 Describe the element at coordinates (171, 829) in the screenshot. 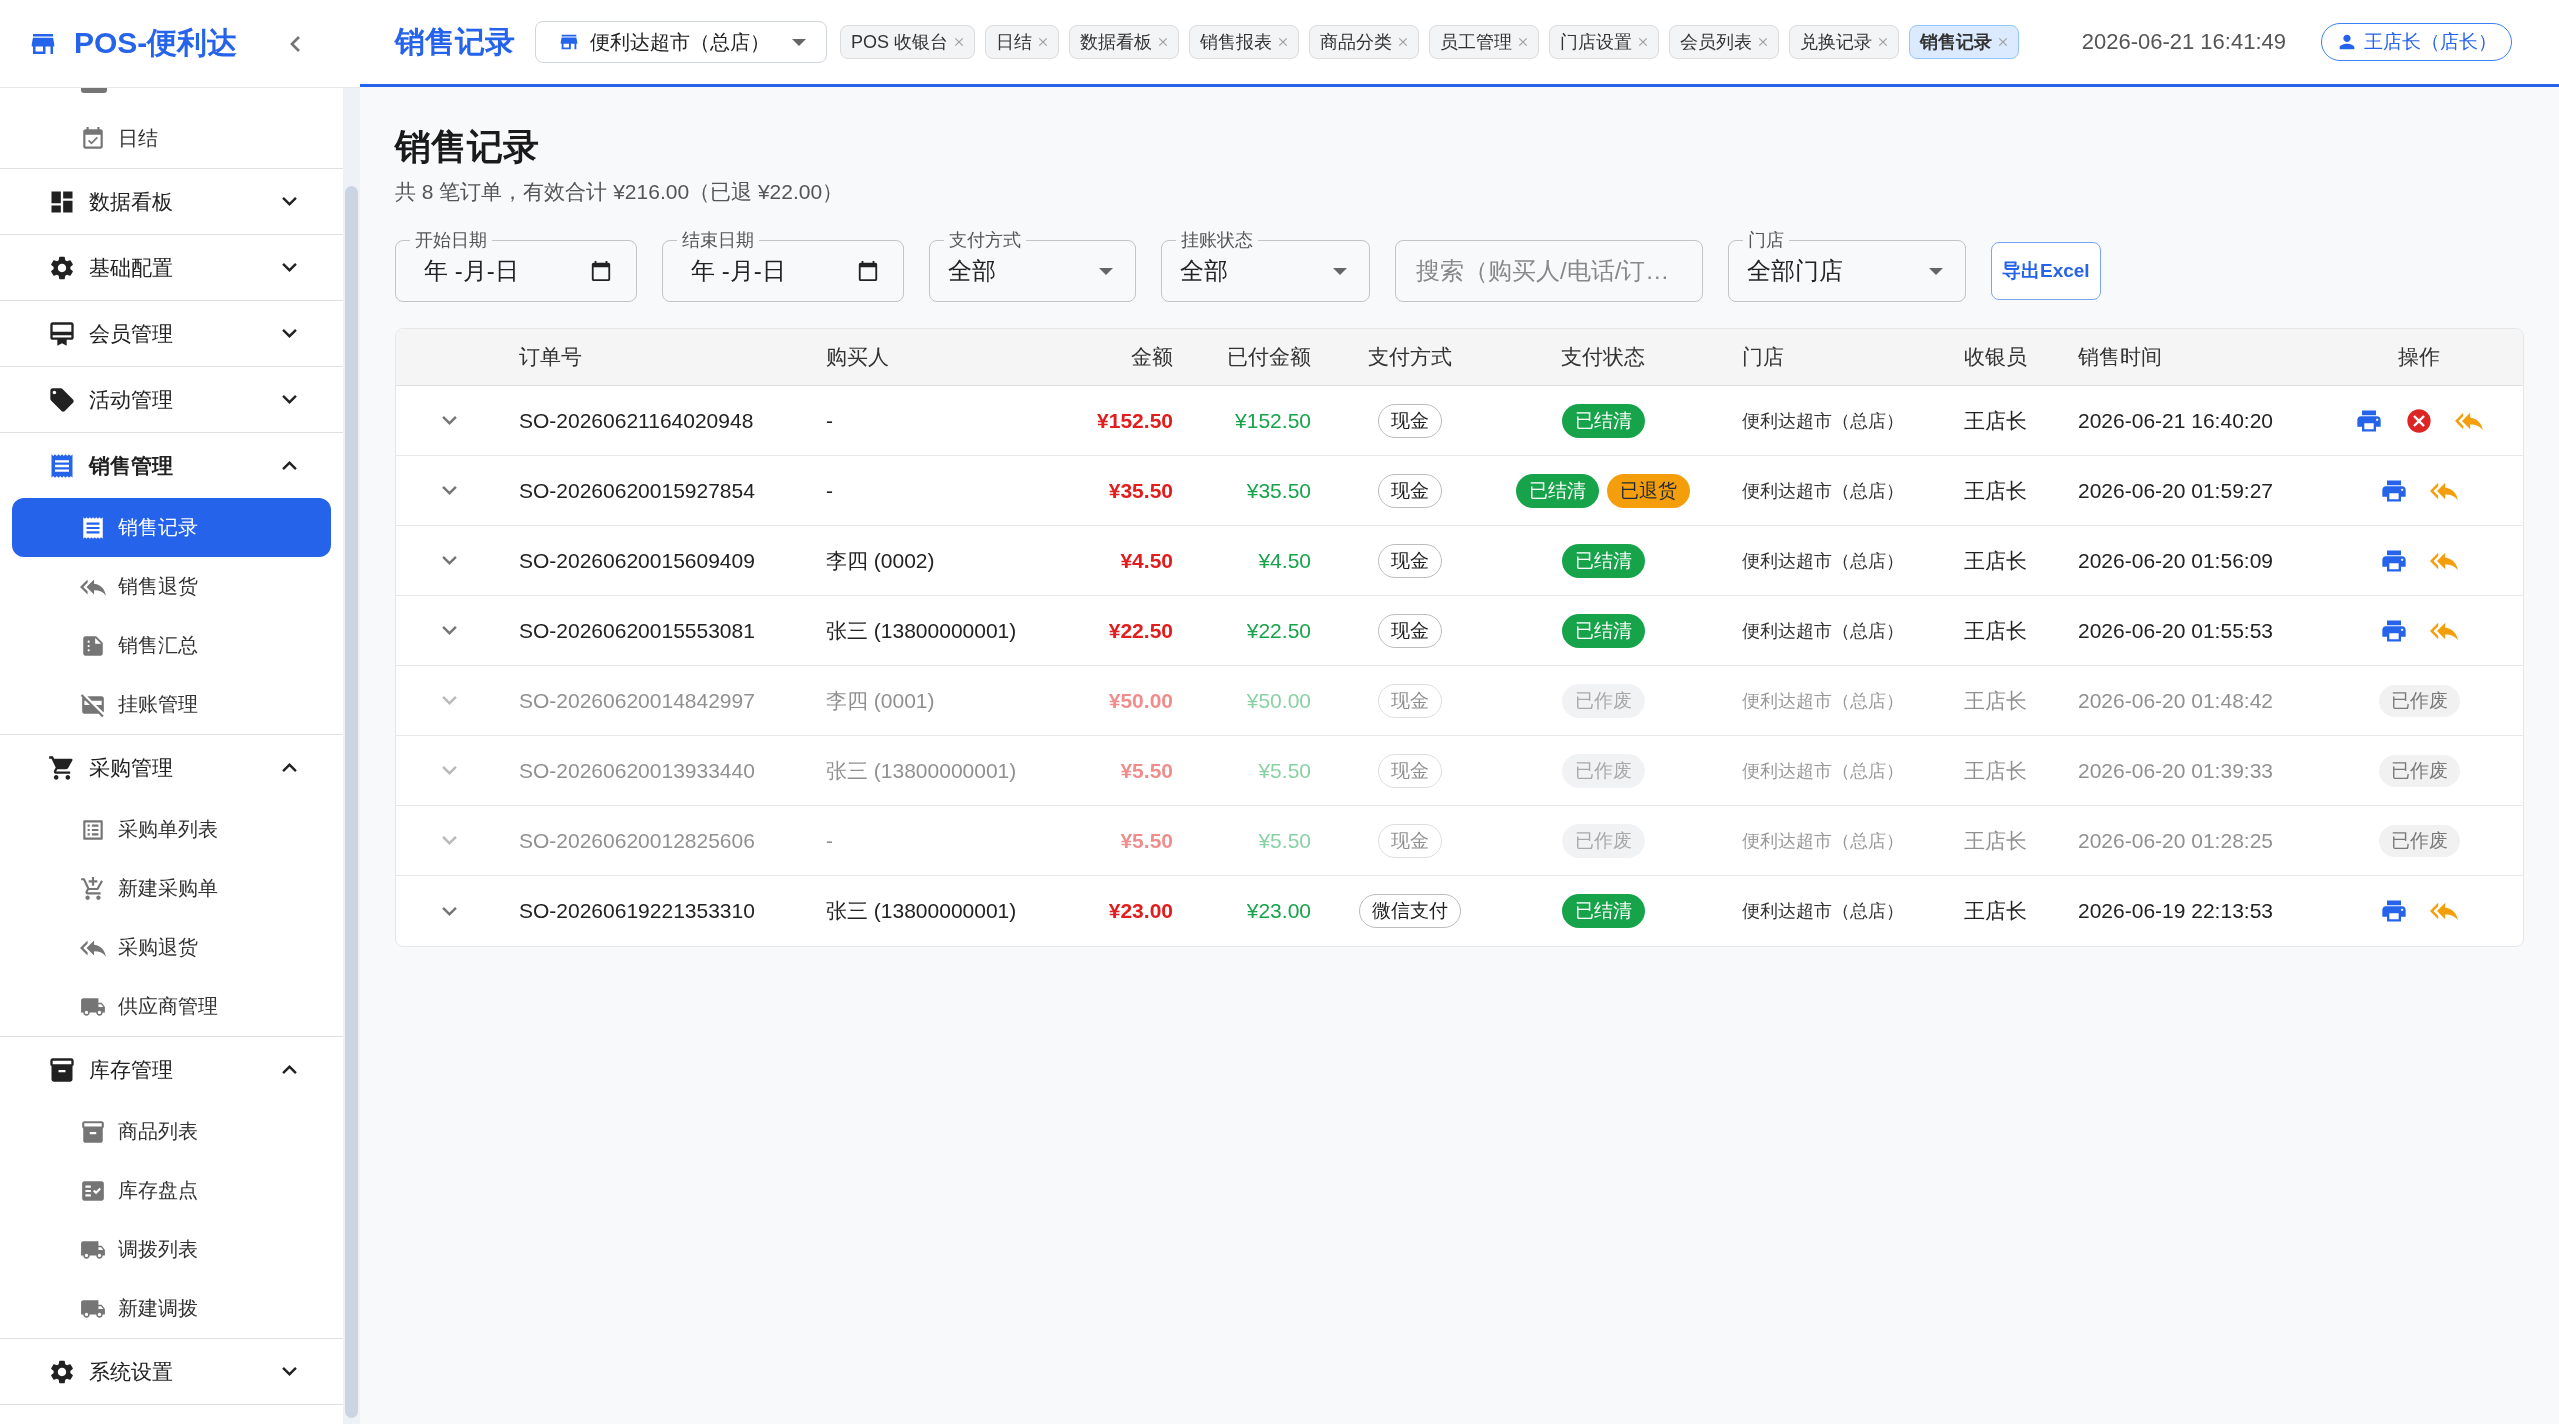

I see `sidebar-item: 采购单列表` at that location.